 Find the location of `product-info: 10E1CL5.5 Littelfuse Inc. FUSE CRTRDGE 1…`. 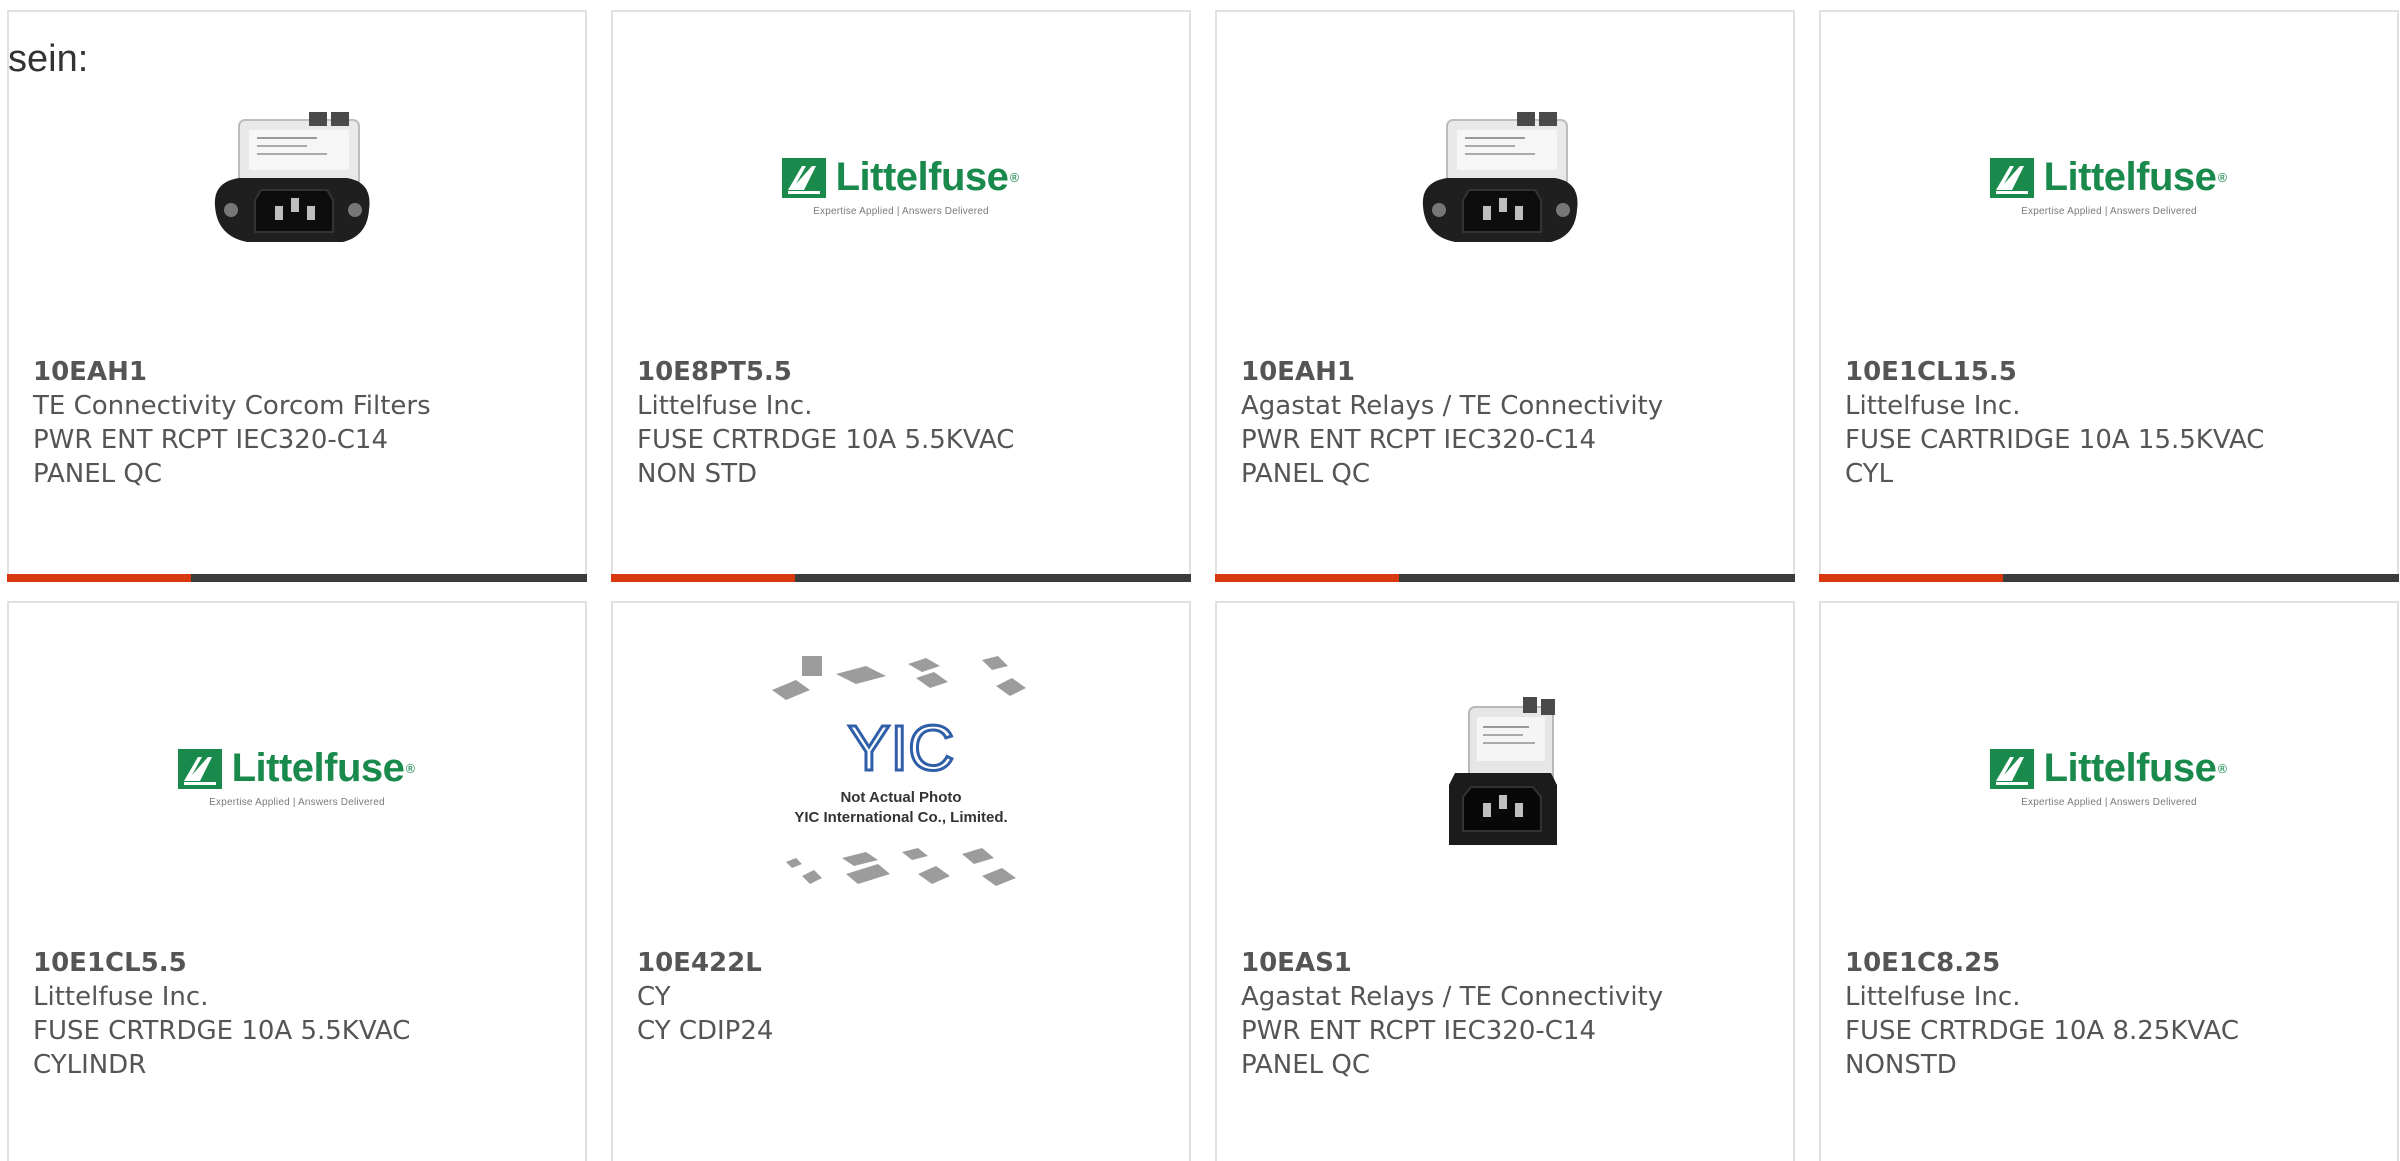

product-info: 10E1CL5.5 Littelfuse Inc. FUSE CRTRDGE 1… is located at coordinates (304, 1014).